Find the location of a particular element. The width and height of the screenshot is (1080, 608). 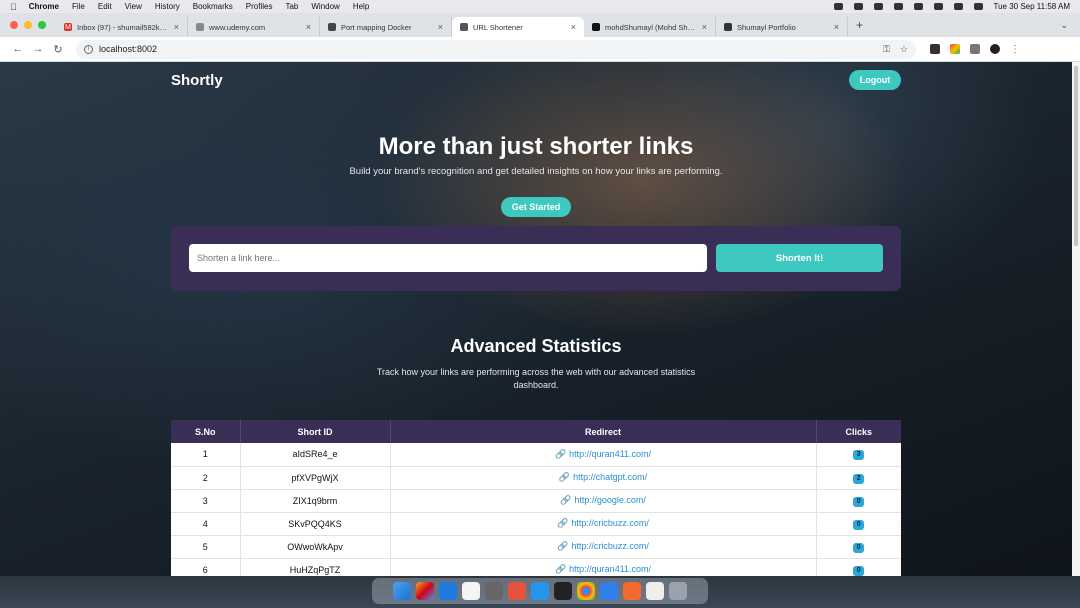

get-started-button: Get Started is located at coordinates (536, 207).